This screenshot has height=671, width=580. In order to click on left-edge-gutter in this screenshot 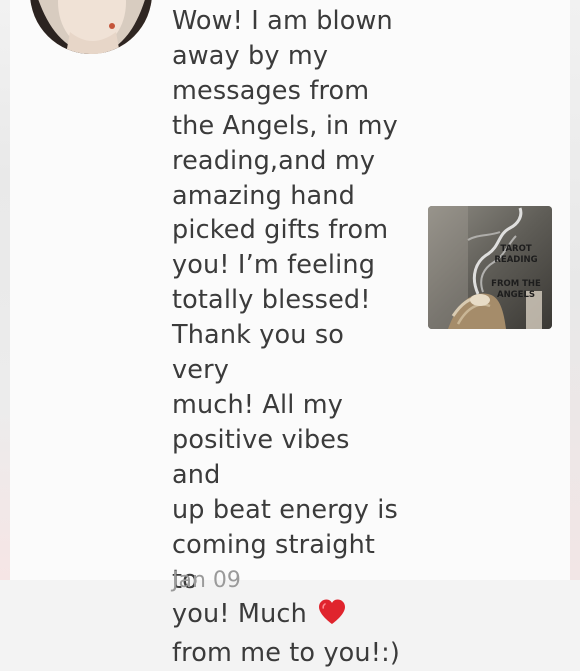, I will do `click(5, 290)`.